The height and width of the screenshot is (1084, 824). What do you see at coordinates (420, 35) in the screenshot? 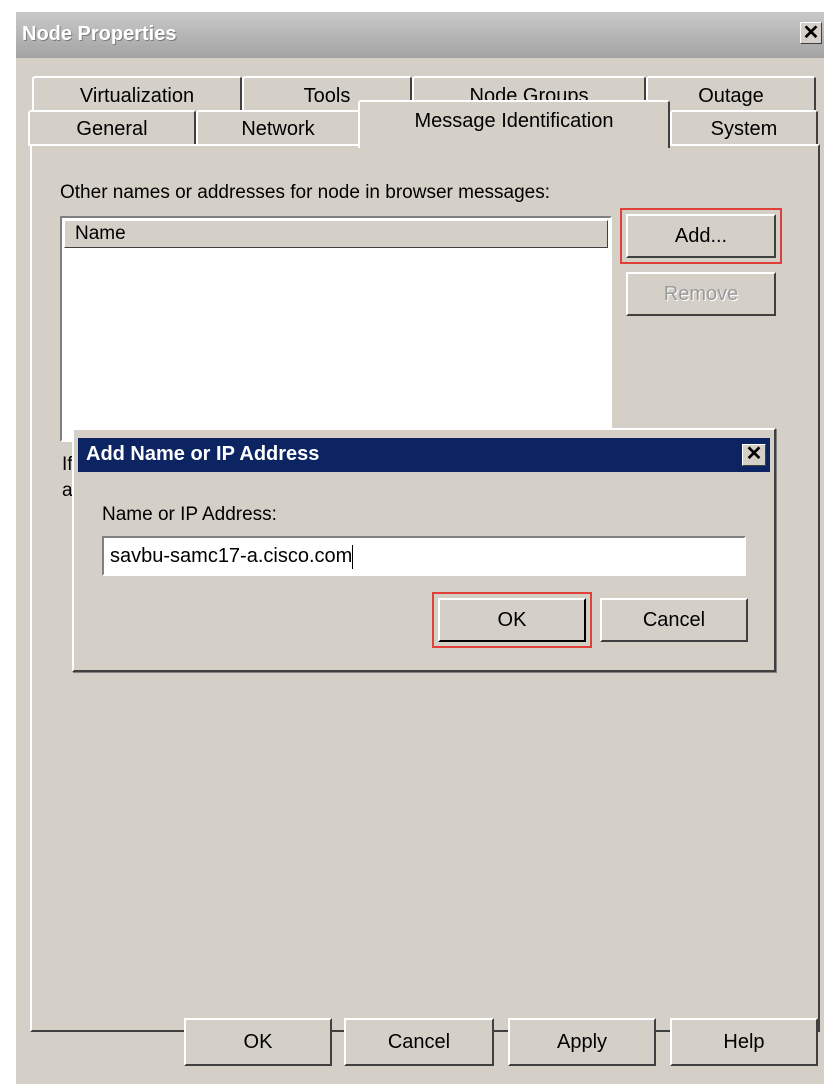
I see `window-titlebar: Node Properties ✕` at bounding box center [420, 35].